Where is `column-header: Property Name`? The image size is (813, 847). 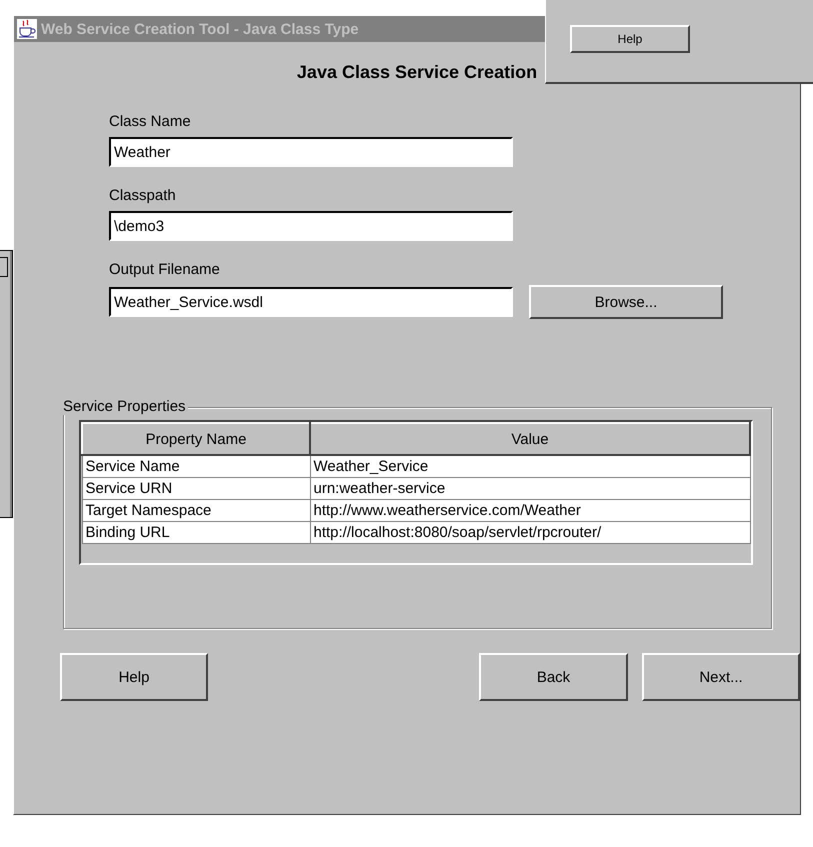
column-header: Property Name is located at coordinates (196, 439).